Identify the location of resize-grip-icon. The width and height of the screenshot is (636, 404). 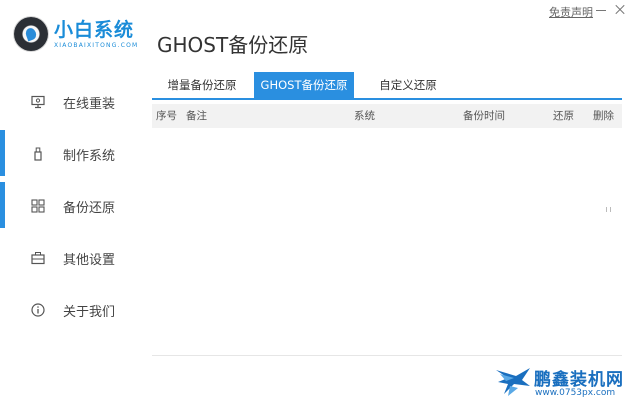
(610, 210).